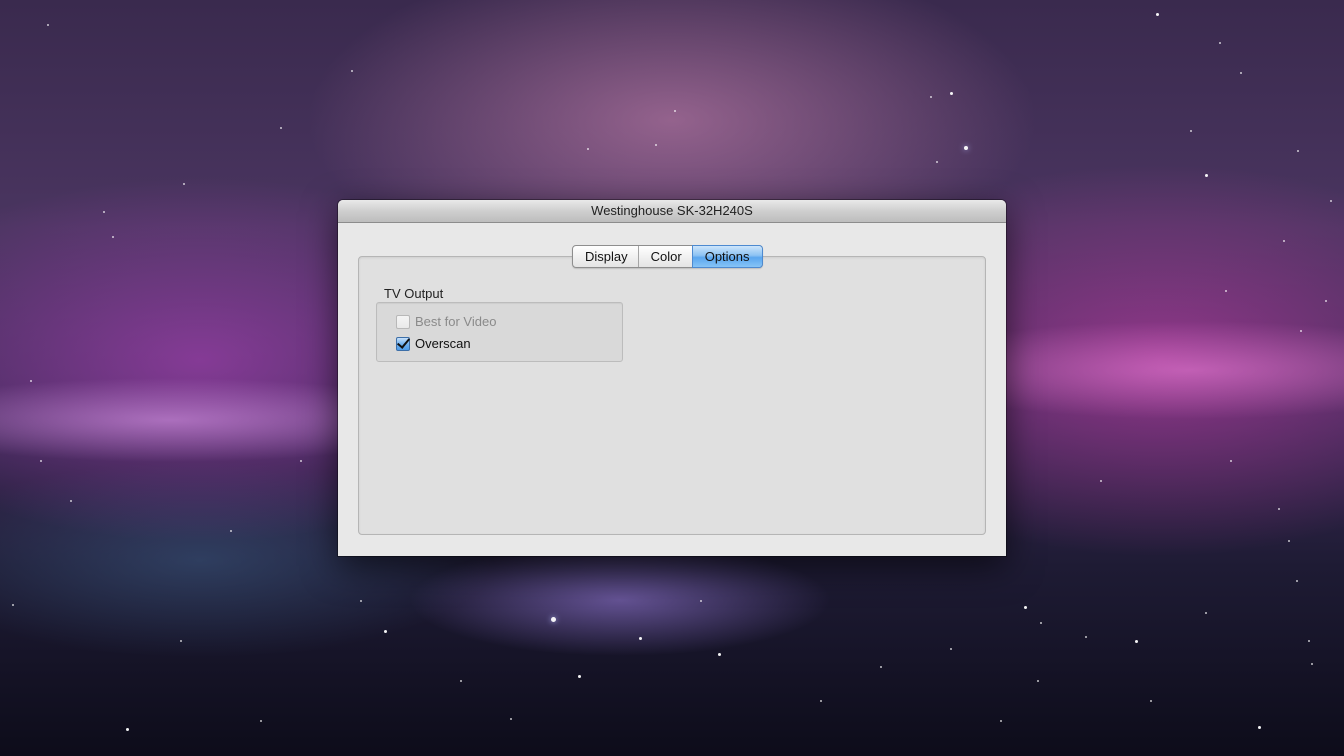 The image size is (1344, 756). Describe the element at coordinates (727, 256) in the screenshot. I see `tab-options: Options` at that location.